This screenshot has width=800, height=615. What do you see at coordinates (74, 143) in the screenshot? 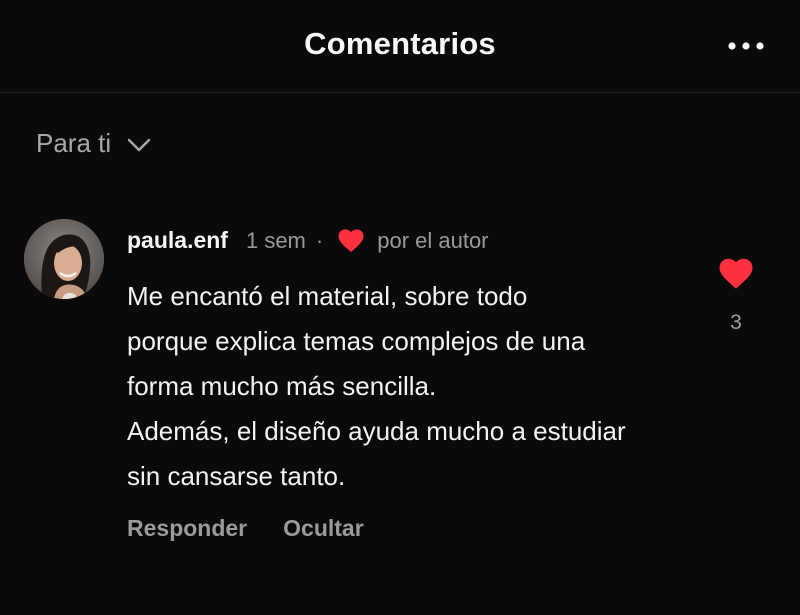
I see `filter-label: Para ti` at bounding box center [74, 143].